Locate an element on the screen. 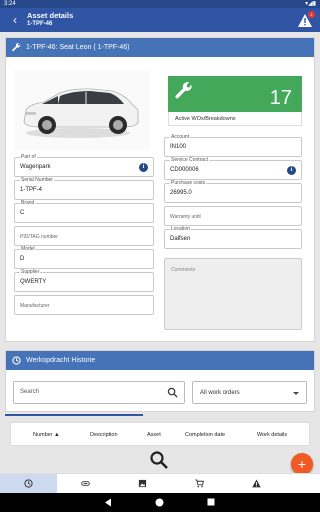  tab-attachments is located at coordinates (85, 484).